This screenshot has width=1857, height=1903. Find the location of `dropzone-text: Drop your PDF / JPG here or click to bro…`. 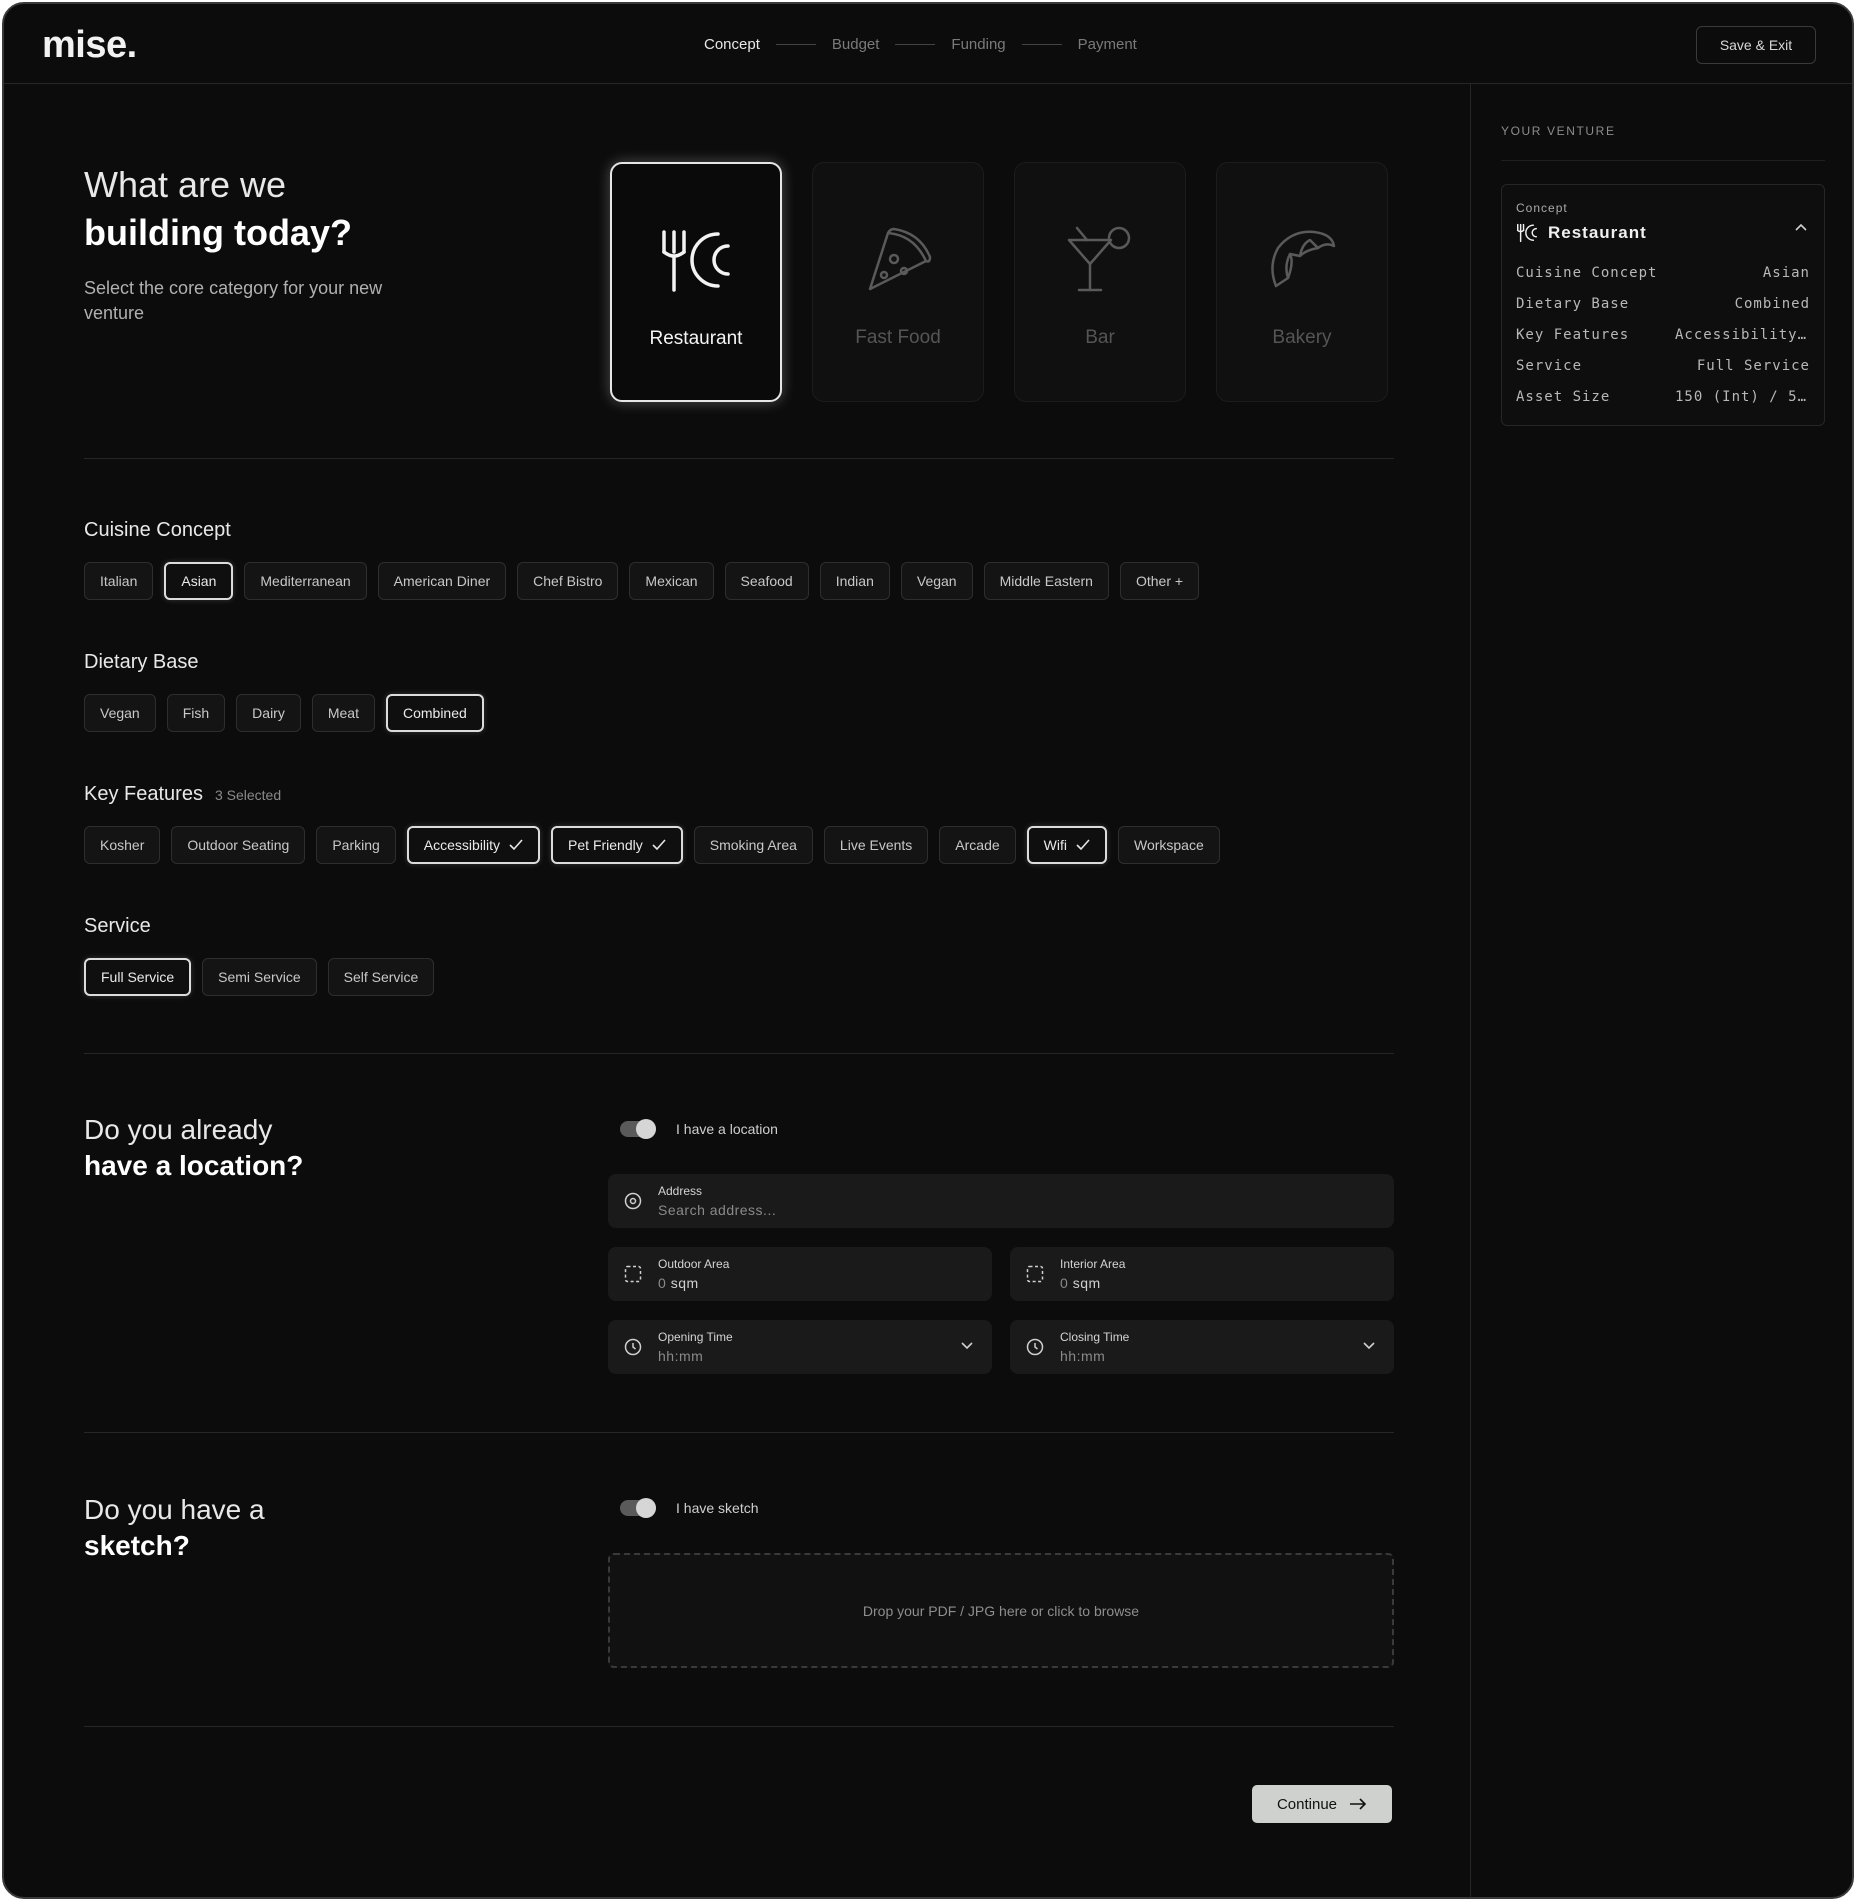

dropzone-text: Drop your PDF / JPG here or click to bro… is located at coordinates (1001, 1610).